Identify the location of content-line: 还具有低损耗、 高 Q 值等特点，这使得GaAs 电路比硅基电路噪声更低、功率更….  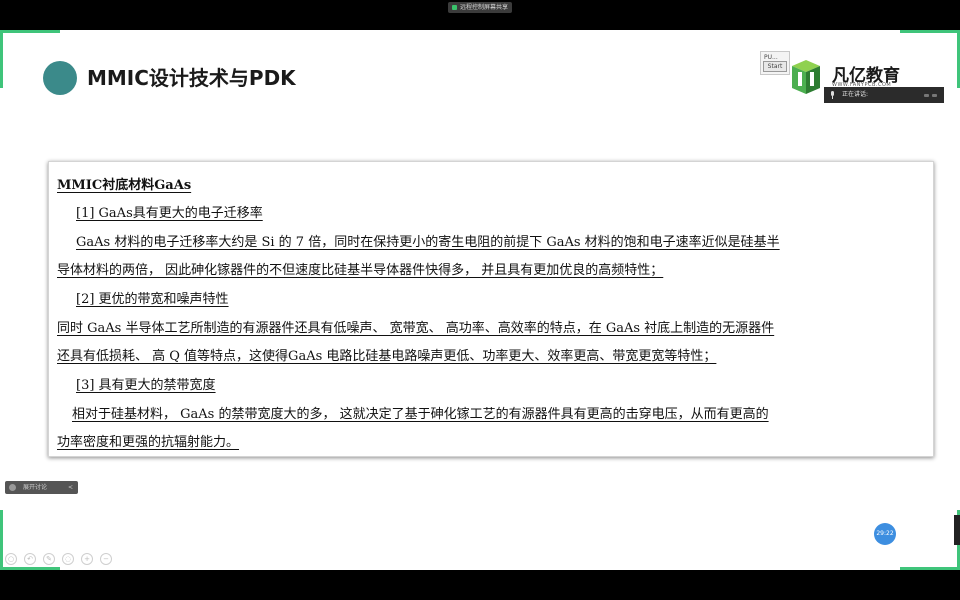
(387, 356).